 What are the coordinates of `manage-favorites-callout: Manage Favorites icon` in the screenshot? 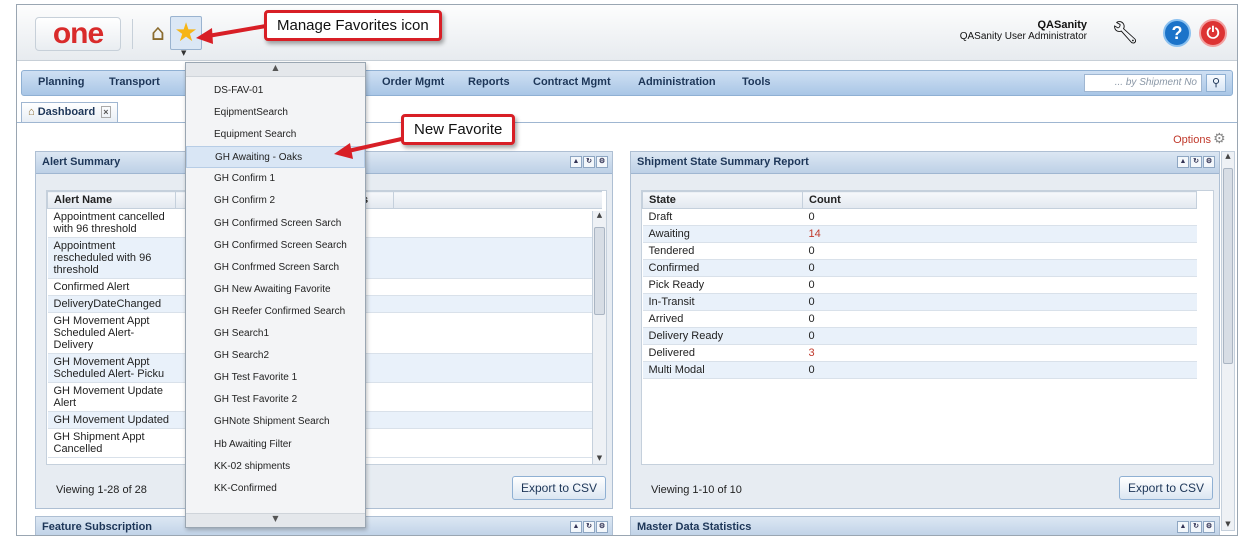 It's located at (353, 25).